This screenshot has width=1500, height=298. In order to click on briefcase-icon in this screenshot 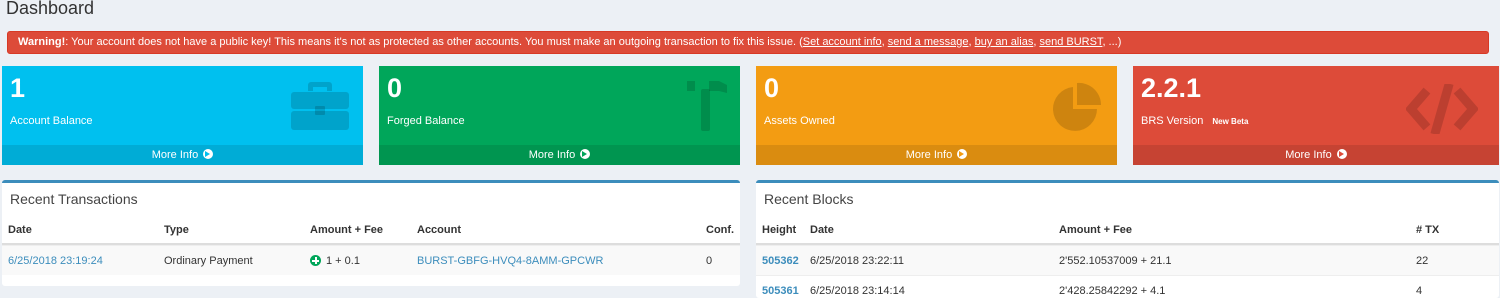, I will do `click(320, 106)`.